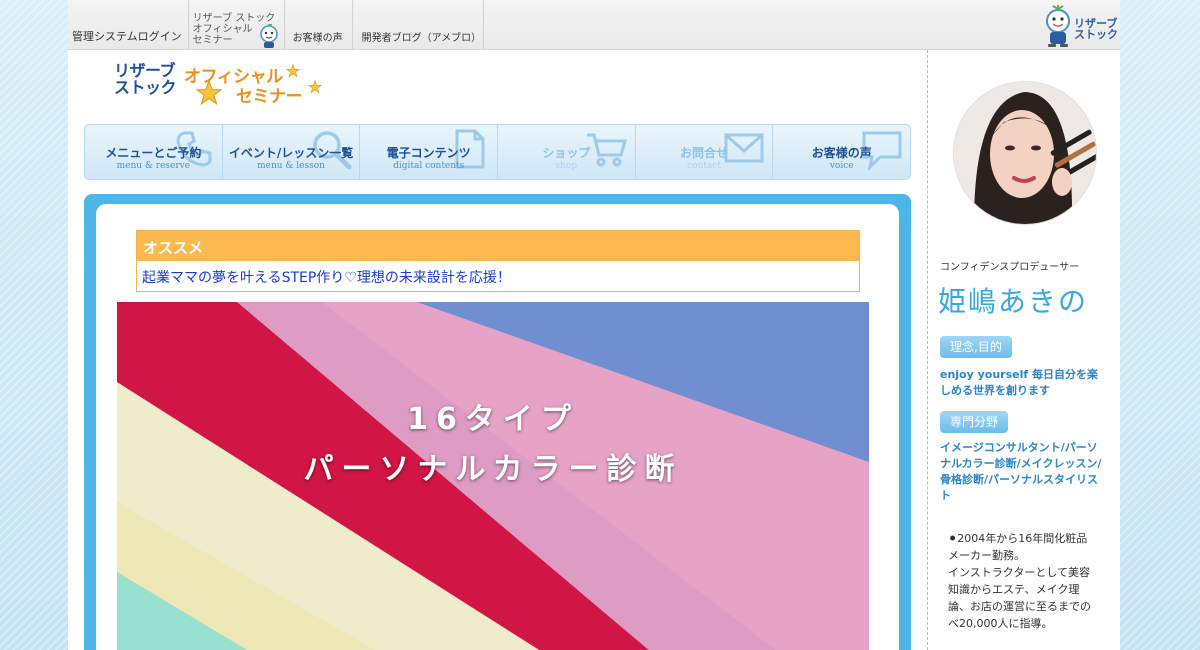 The height and width of the screenshot is (650, 1200). Describe the element at coordinates (566, 166) in the screenshot. I see `tab-shop-sub: shop` at that location.